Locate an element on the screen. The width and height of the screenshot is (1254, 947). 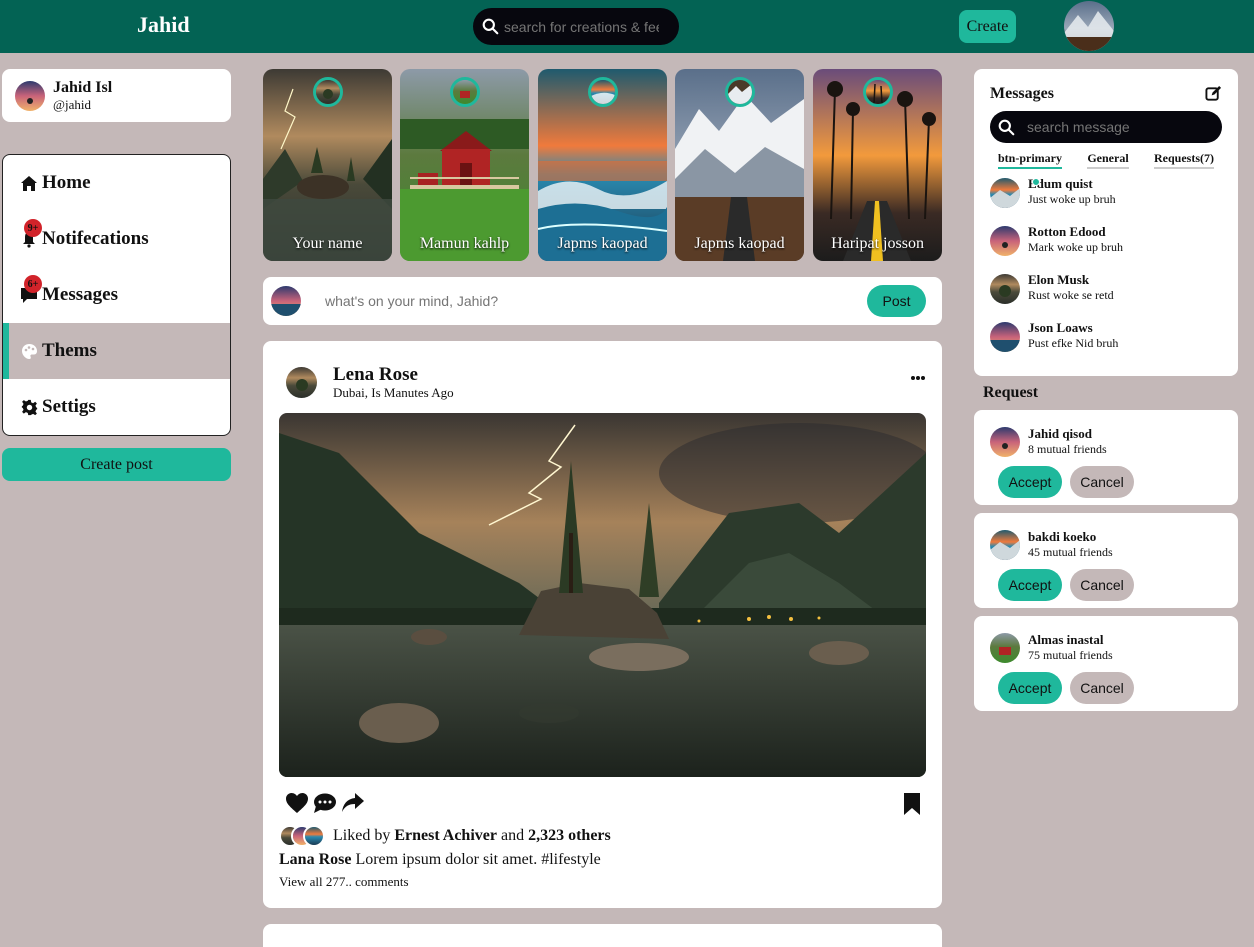
post-composer: Post is located at coordinates (602, 301).